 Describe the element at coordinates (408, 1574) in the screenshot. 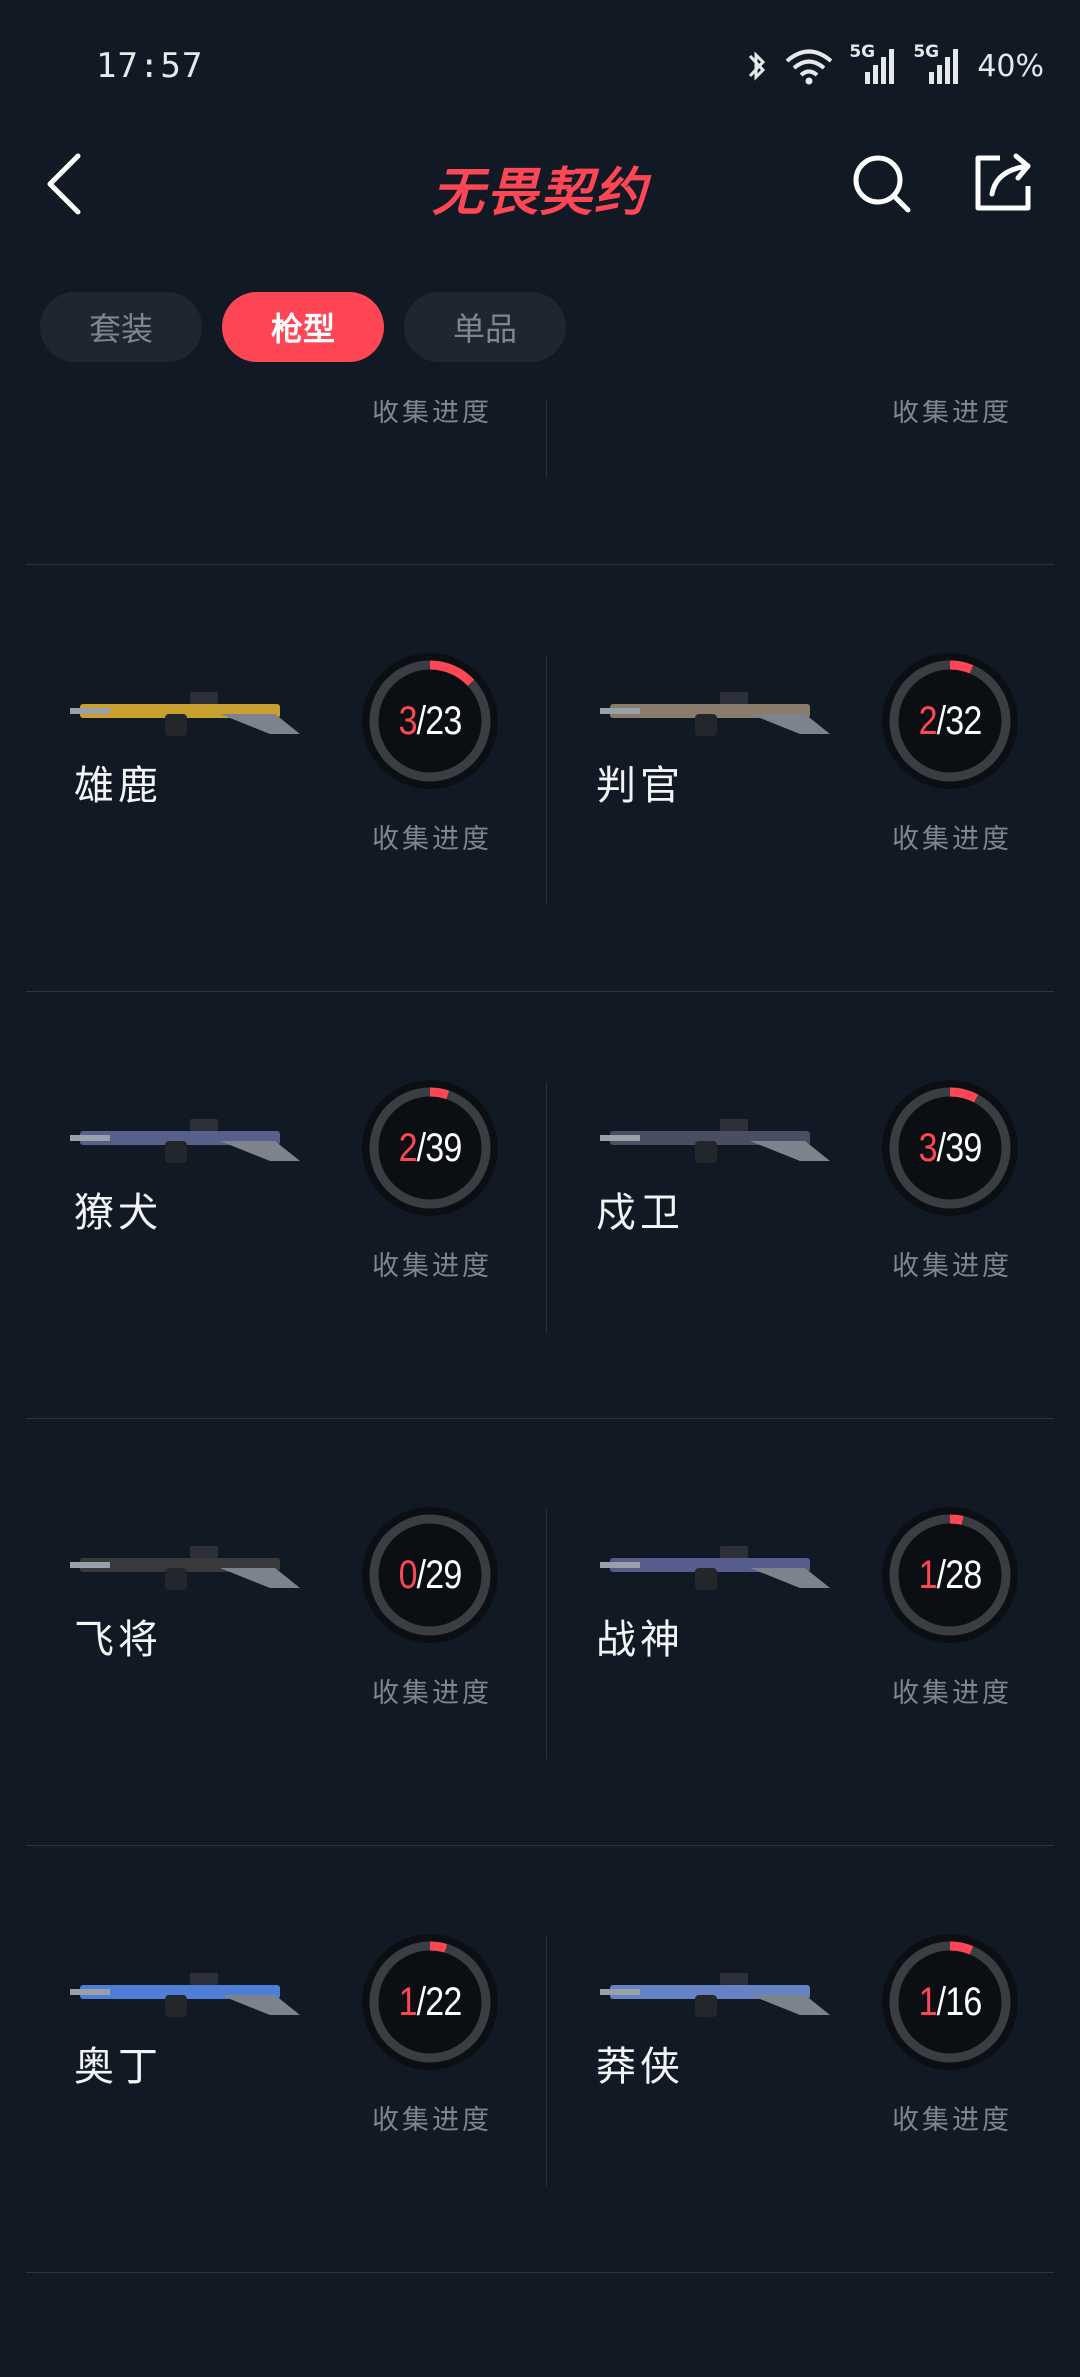

I see `owned-count: 0` at that location.